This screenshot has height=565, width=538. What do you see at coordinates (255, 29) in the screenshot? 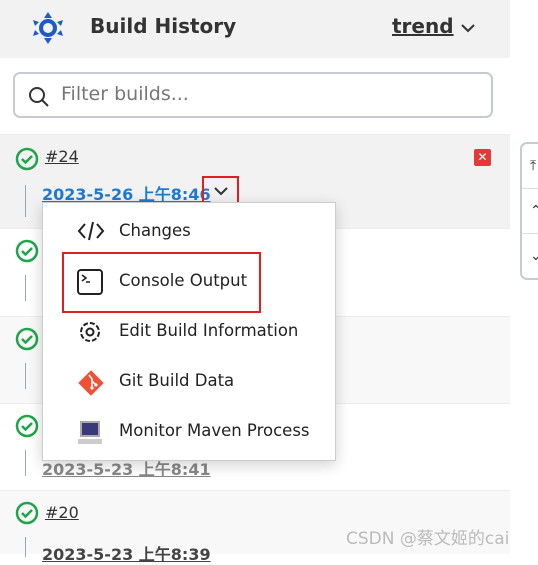
I see `build-history-header: Build History trend` at bounding box center [255, 29].